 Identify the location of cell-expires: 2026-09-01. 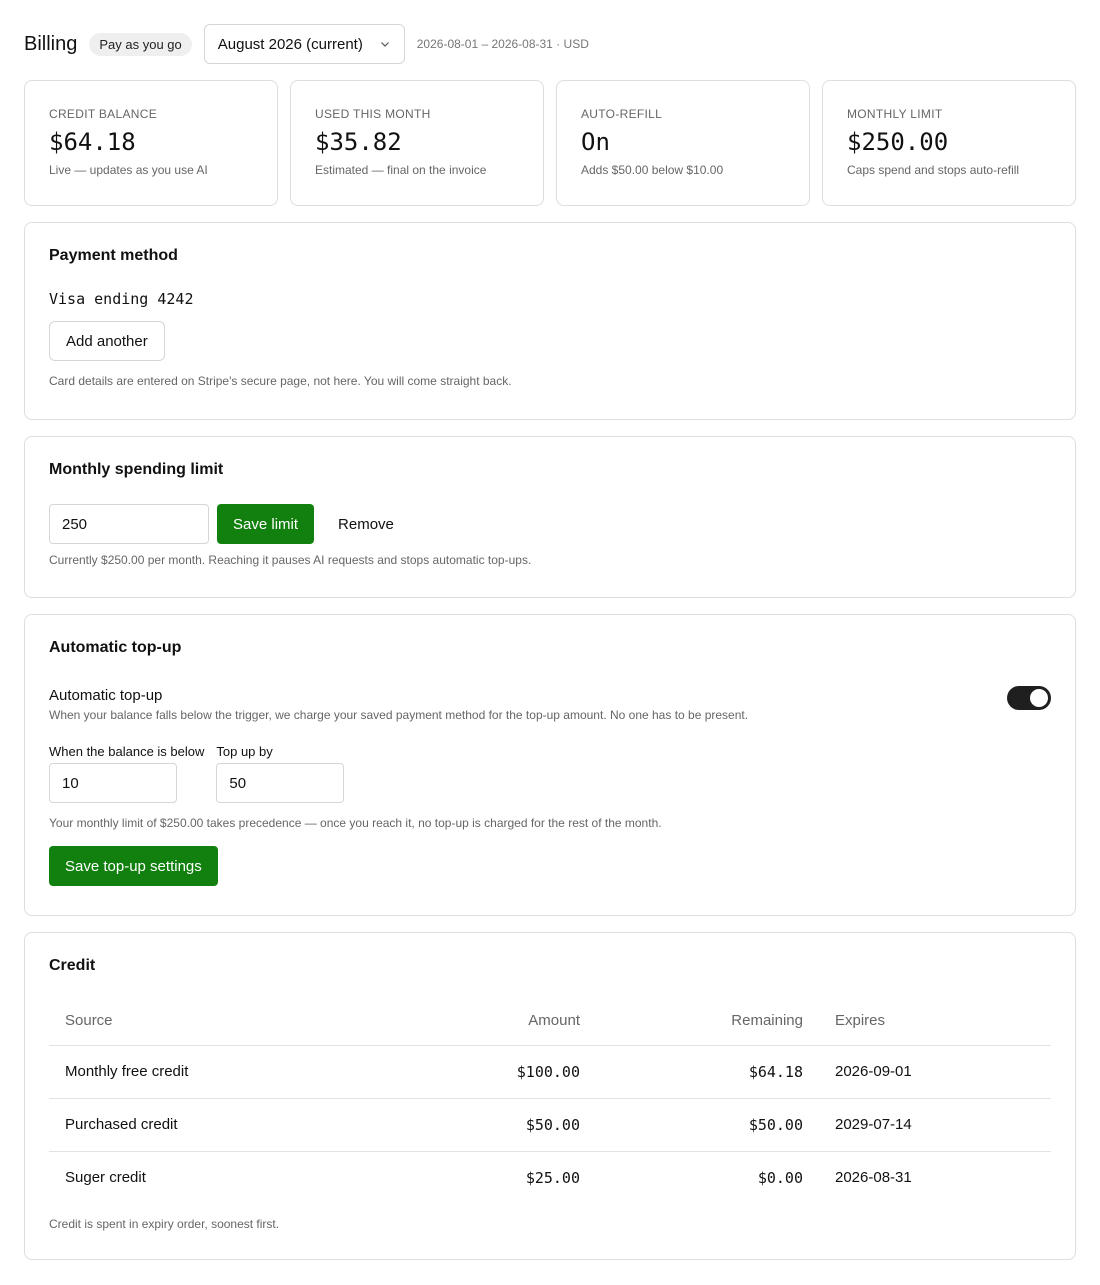
(927, 1071).